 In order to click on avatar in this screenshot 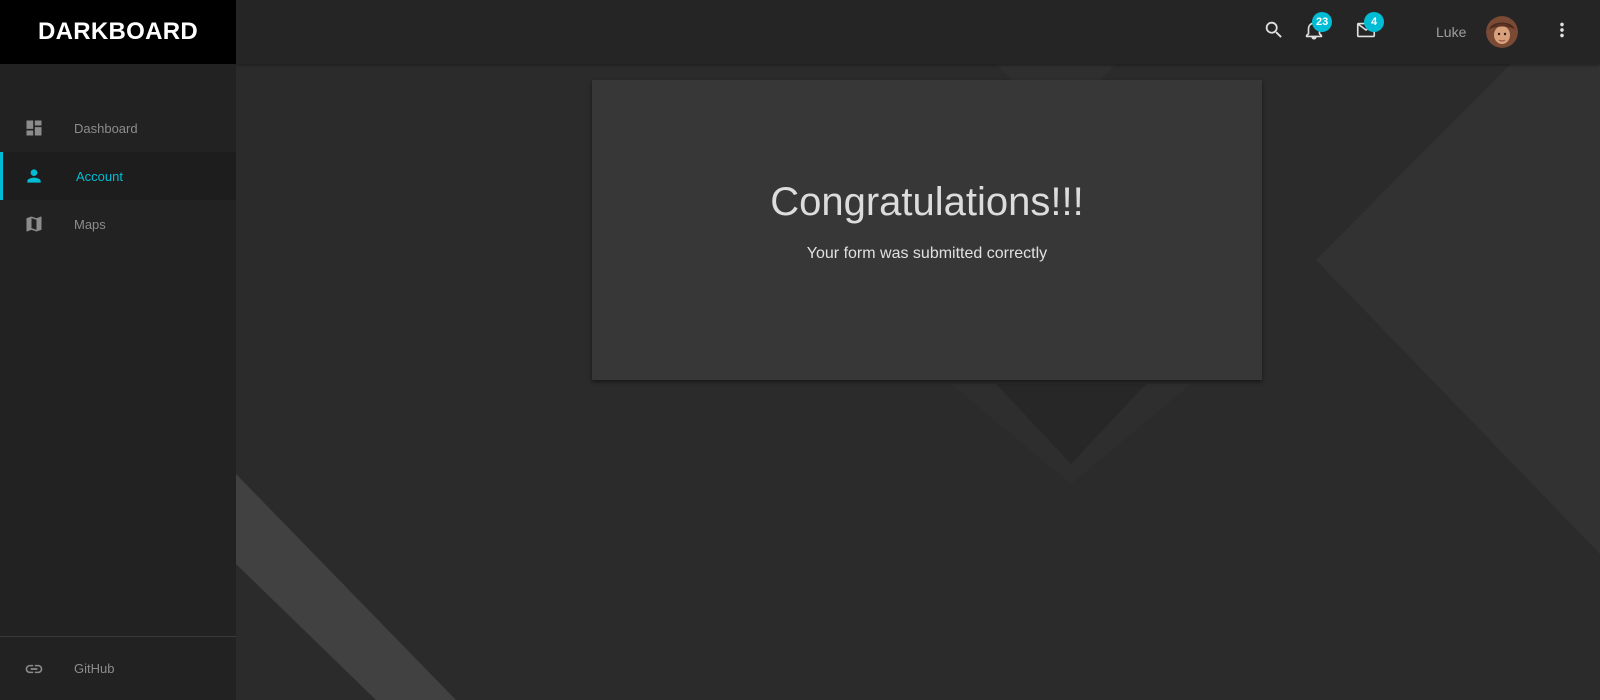, I will do `click(1502, 32)`.